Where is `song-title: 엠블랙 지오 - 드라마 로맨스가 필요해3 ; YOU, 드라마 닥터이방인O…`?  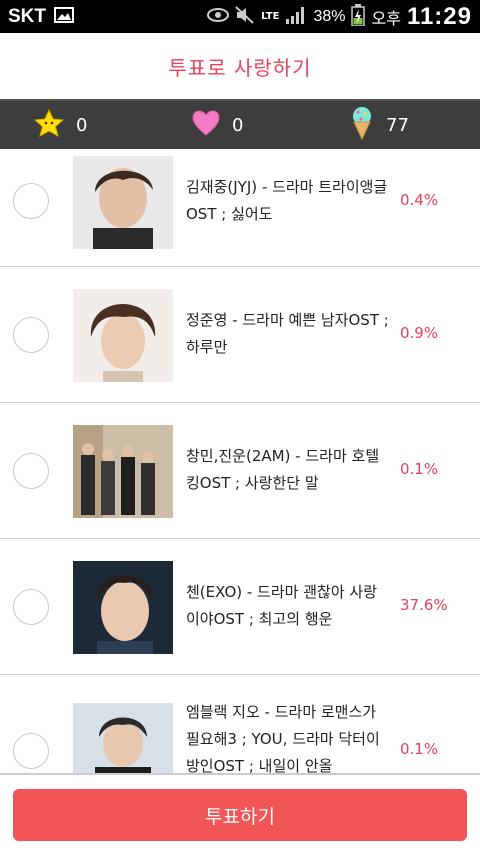
song-title: 엠블랙 지오 - 드라마 로맨스가 필요해3 ; YOU, 드라마 닥터이방인O… is located at coordinates (283, 738).